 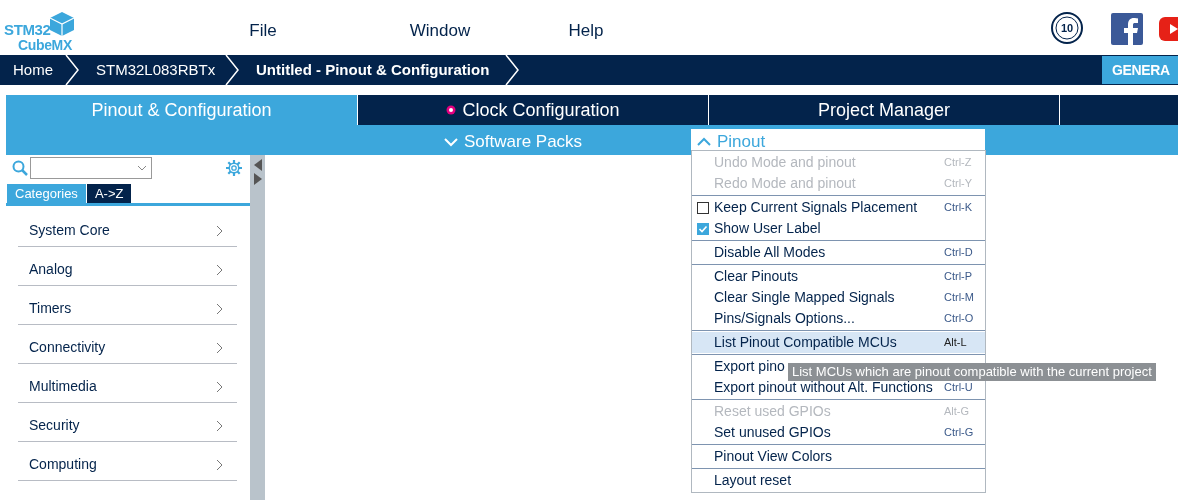 I want to click on tab: Clock Configuration, so click(x=533, y=110).